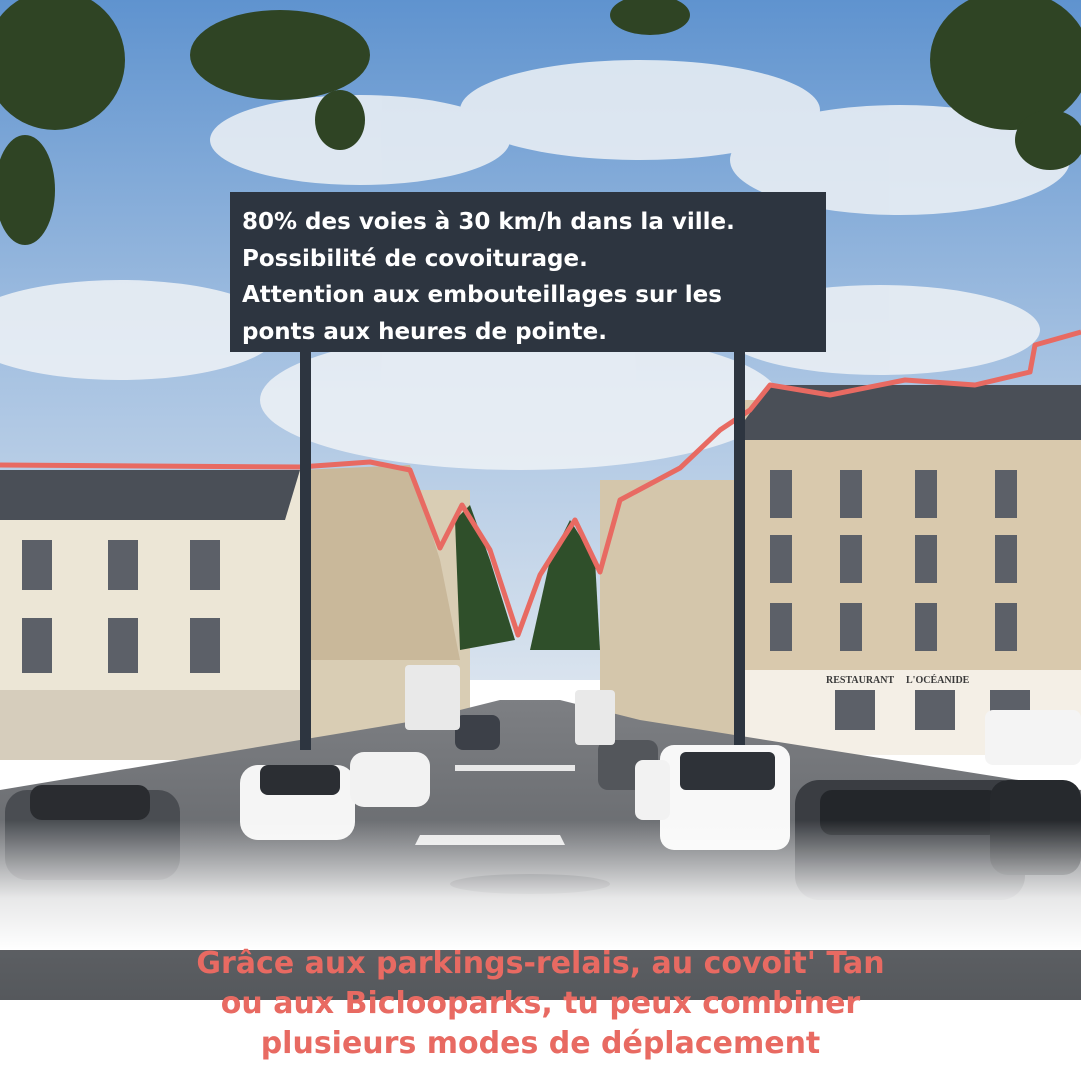 The height and width of the screenshot is (1081, 1081). Describe the element at coordinates (540, 885) in the screenshot. I see `photo-fade` at that location.